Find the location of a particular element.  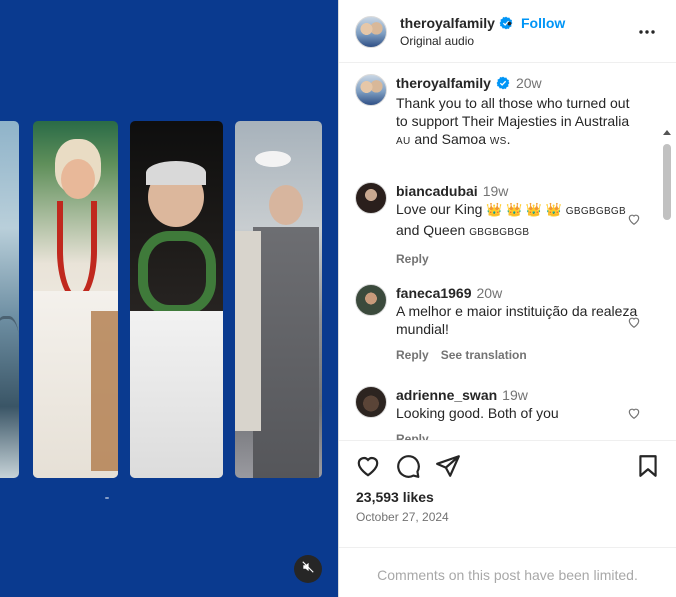

post-date: October 27, 2024 is located at coordinates (402, 517).